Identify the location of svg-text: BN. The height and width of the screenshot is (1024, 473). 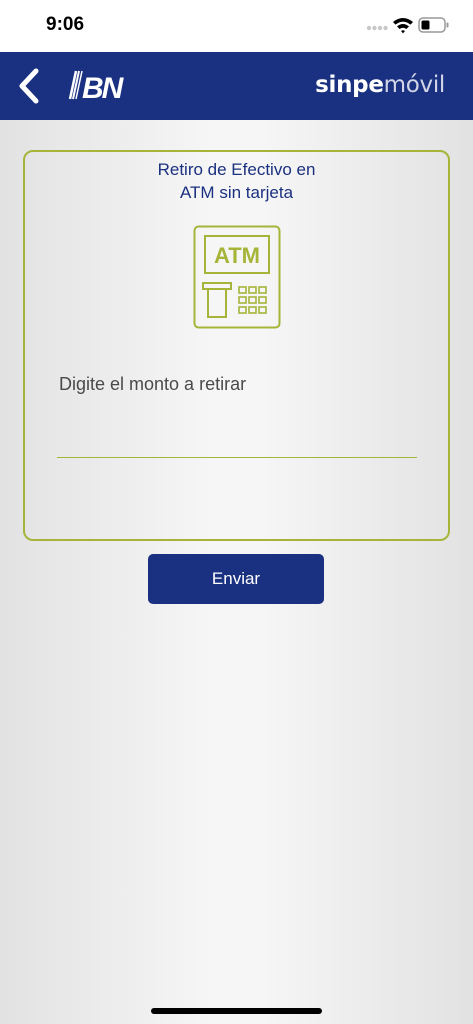
(103, 88).